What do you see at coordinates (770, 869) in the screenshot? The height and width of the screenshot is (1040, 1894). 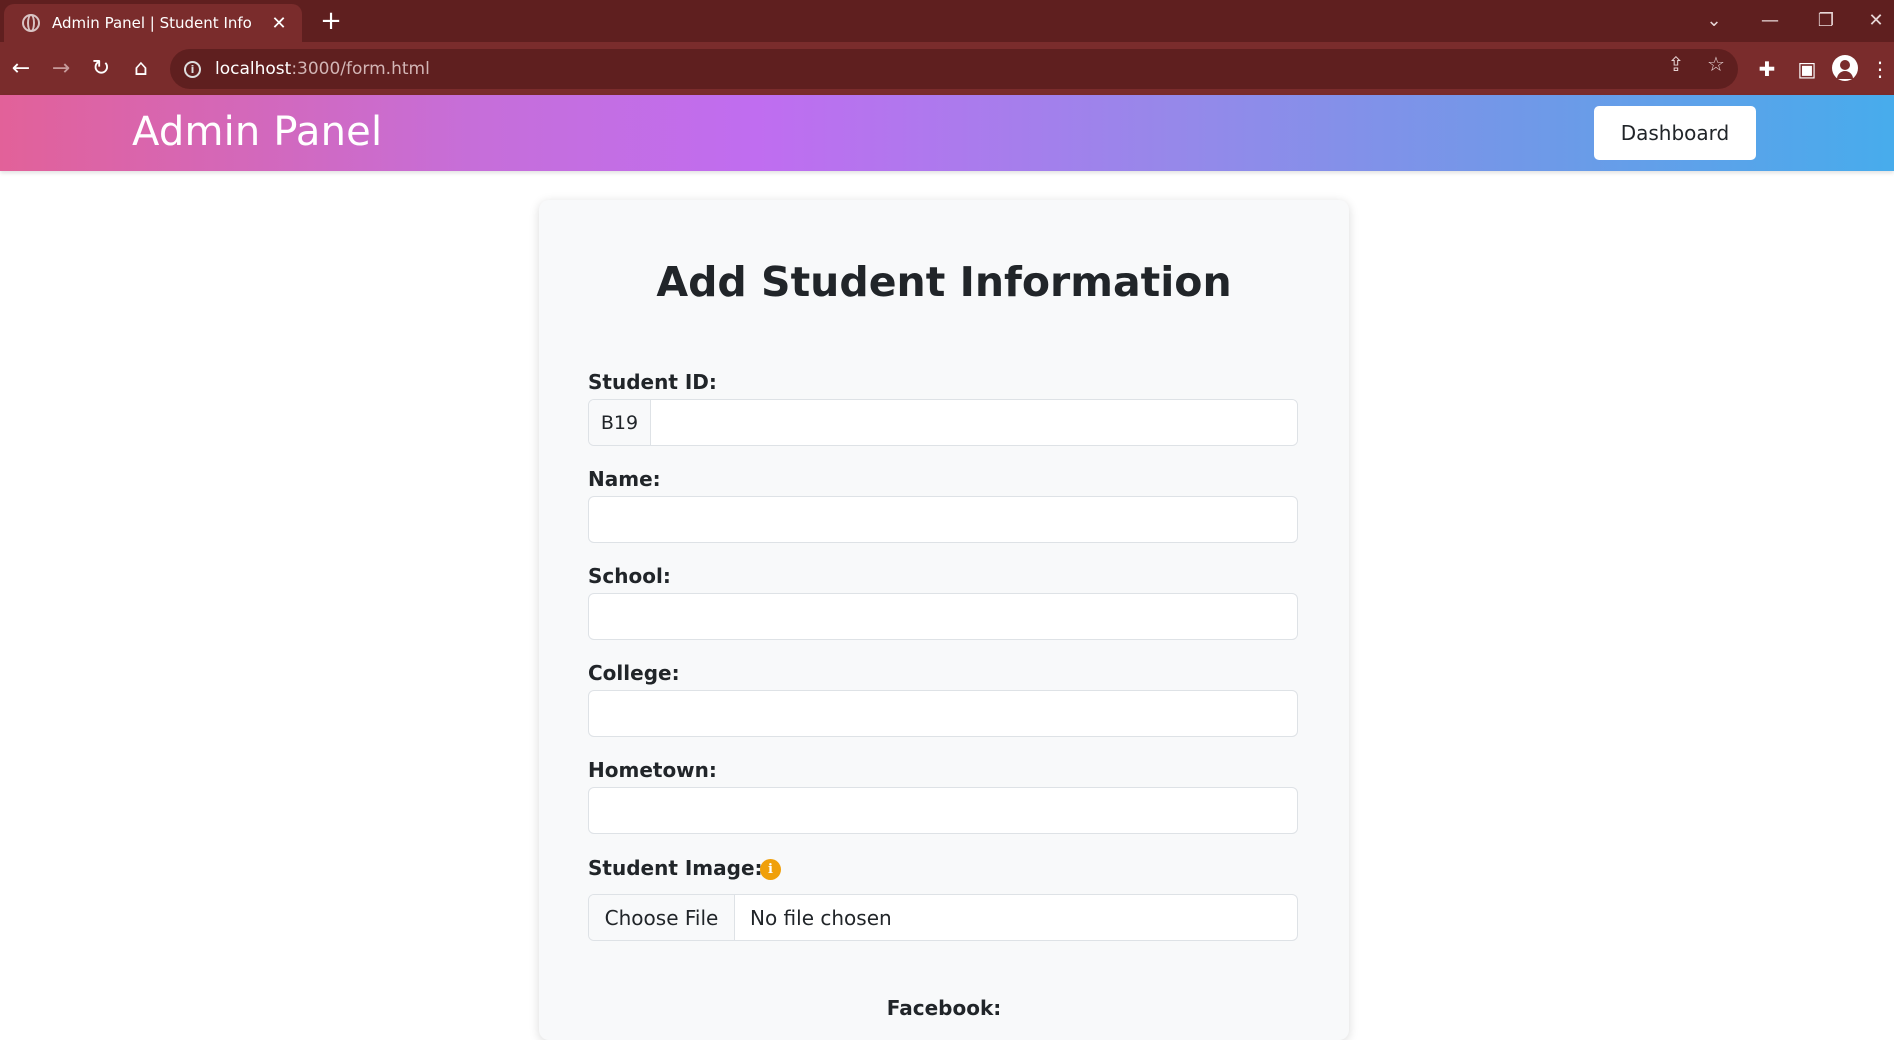 I see `info-icon: i` at bounding box center [770, 869].